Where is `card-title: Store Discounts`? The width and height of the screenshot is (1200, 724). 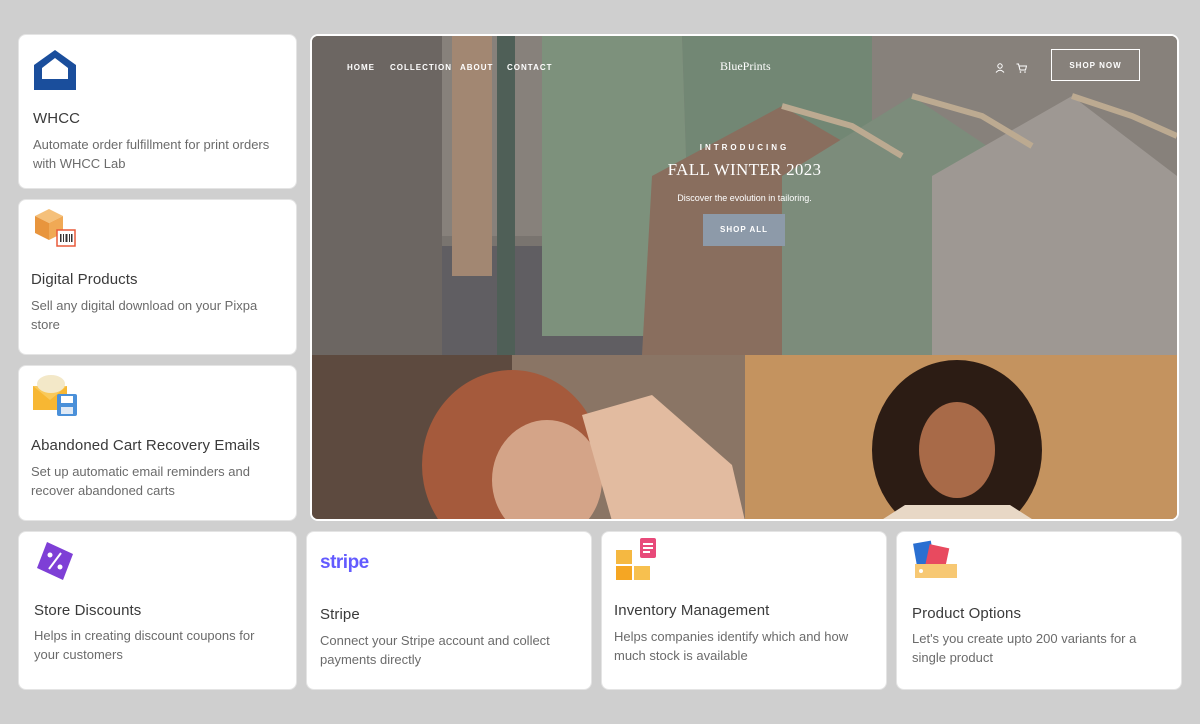 card-title: Store Discounts is located at coordinates (88, 610).